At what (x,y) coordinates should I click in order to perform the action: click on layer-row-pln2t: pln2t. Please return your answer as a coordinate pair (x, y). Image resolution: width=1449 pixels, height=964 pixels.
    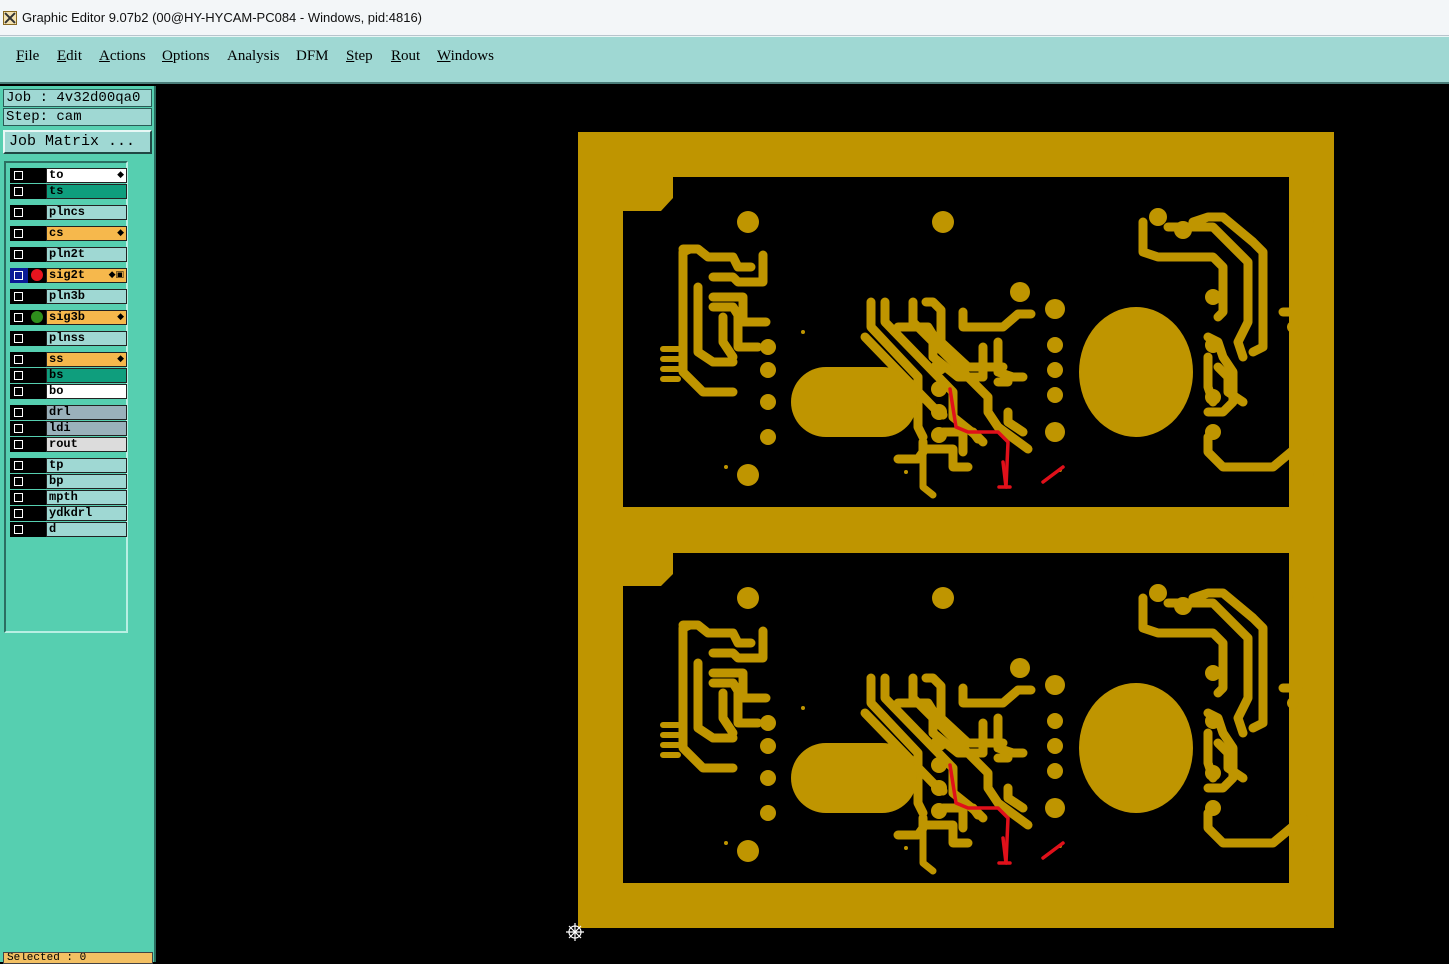
    Looking at the image, I should click on (68, 254).